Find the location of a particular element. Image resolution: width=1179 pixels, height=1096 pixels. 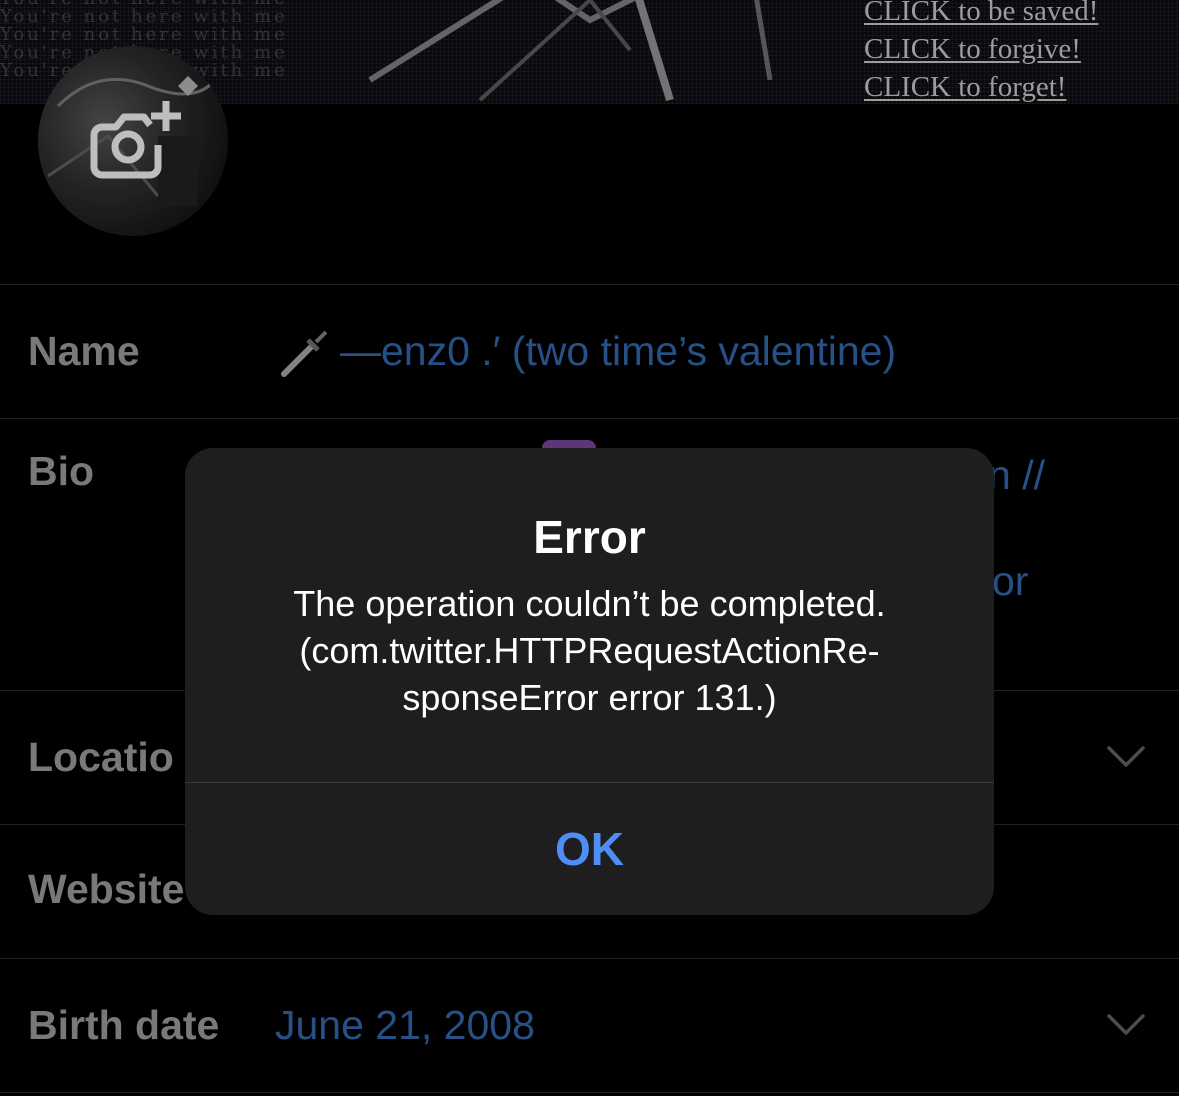

alert-message-line: sponseError error 131.) is located at coordinates (589, 697).